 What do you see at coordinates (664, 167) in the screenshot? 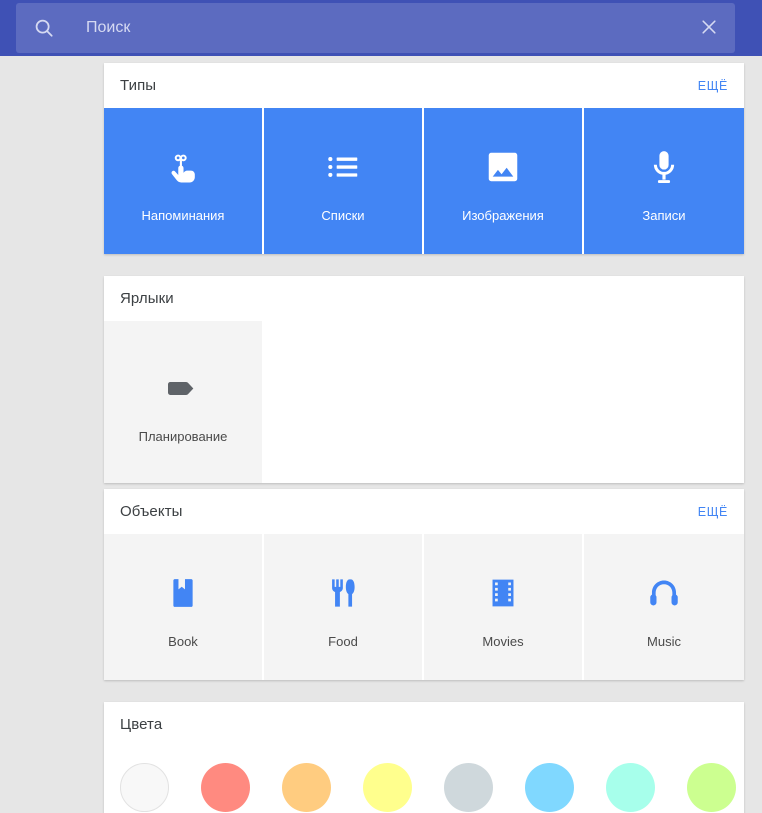
I see `microphone-icon` at bounding box center [664, 167].